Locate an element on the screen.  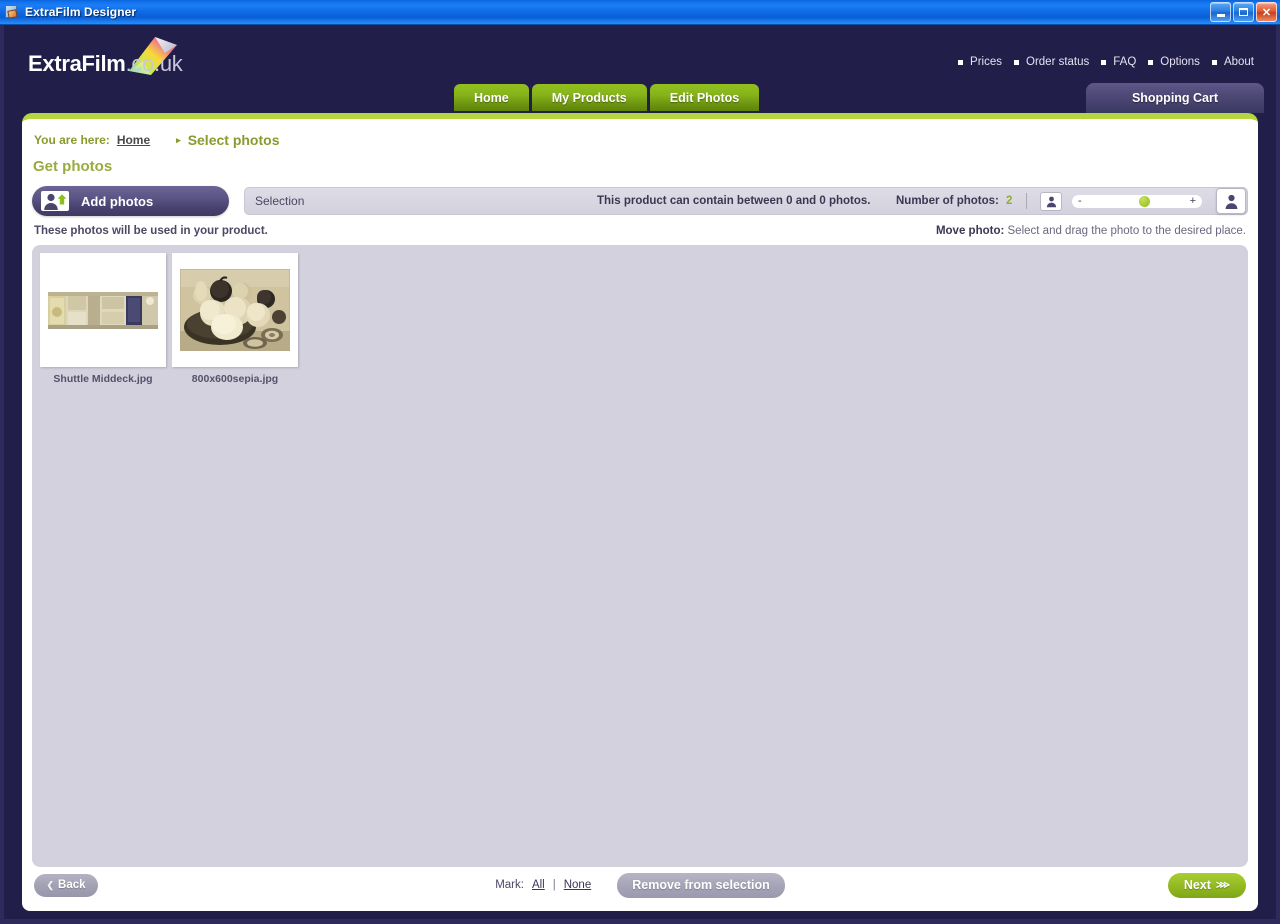
tab-home: Home is located at coordinates (491, 97).